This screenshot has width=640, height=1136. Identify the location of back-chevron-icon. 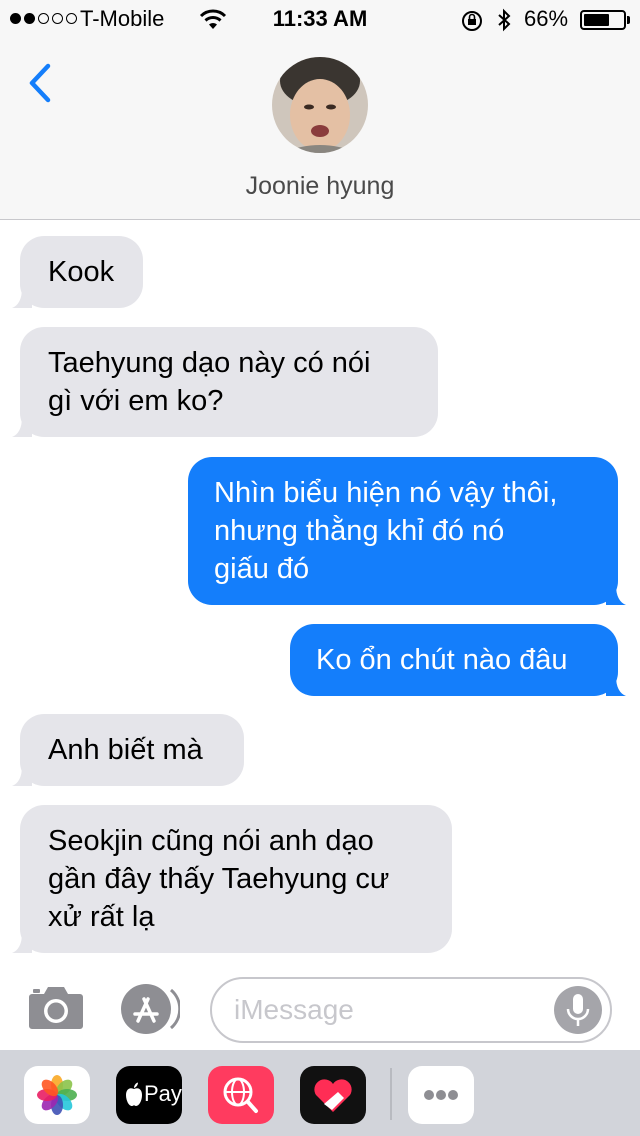
(44, 83).